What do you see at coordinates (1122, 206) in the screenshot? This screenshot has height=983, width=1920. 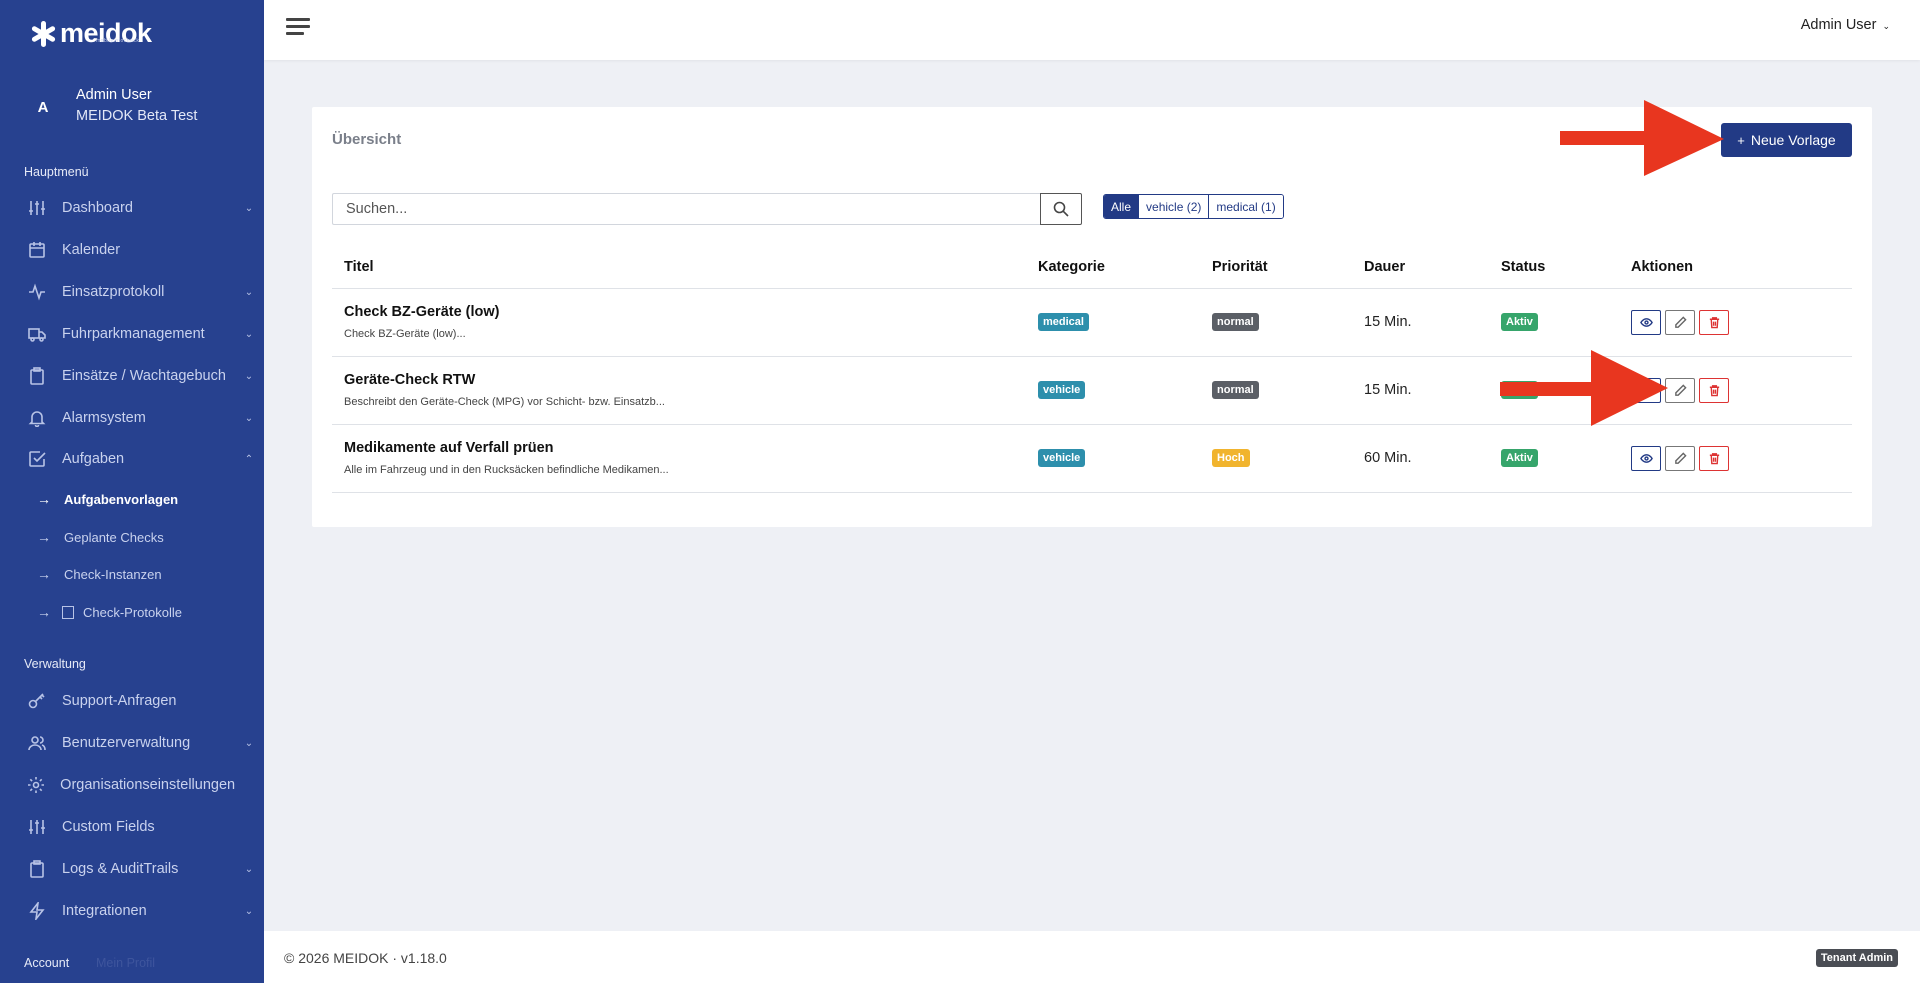 I see `filter-all: Alle` at bounding box center [1122, 206].